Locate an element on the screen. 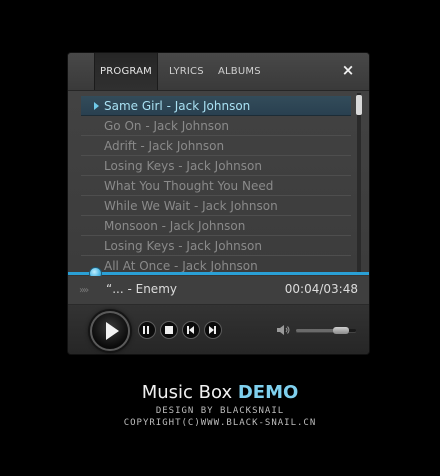 This screenshot has height=476, width=440. track-title: Same Girl - Jack Johnson is located at coordinates (177, 106).